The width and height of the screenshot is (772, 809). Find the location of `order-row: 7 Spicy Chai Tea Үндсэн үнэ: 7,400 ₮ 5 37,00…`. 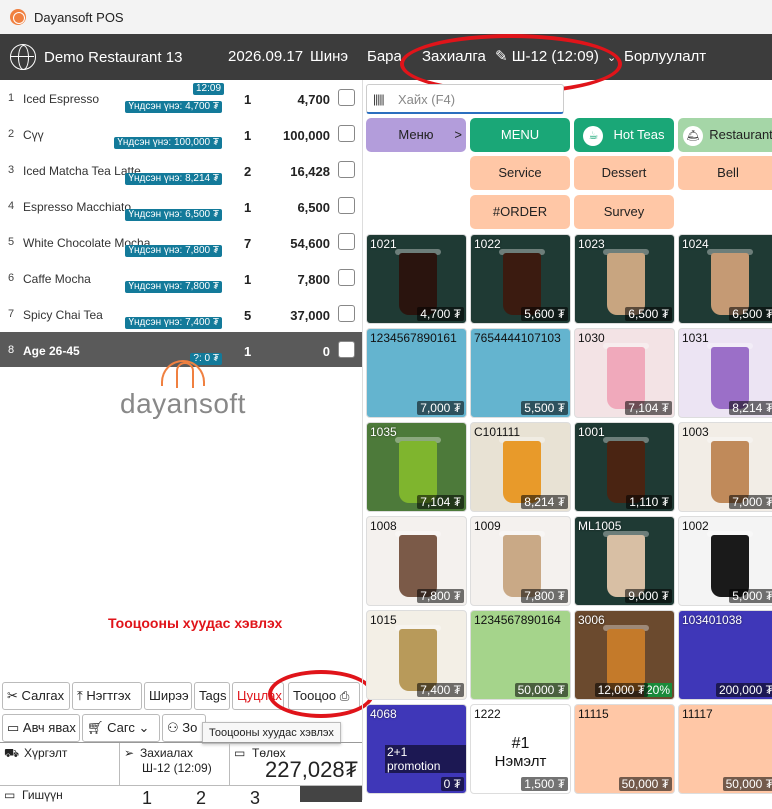

order-row: 7 Spicy Chai Tea Үндсэн үнэ: 7,400 ₮ 5 37,00… is located at coordinates (181, 314).